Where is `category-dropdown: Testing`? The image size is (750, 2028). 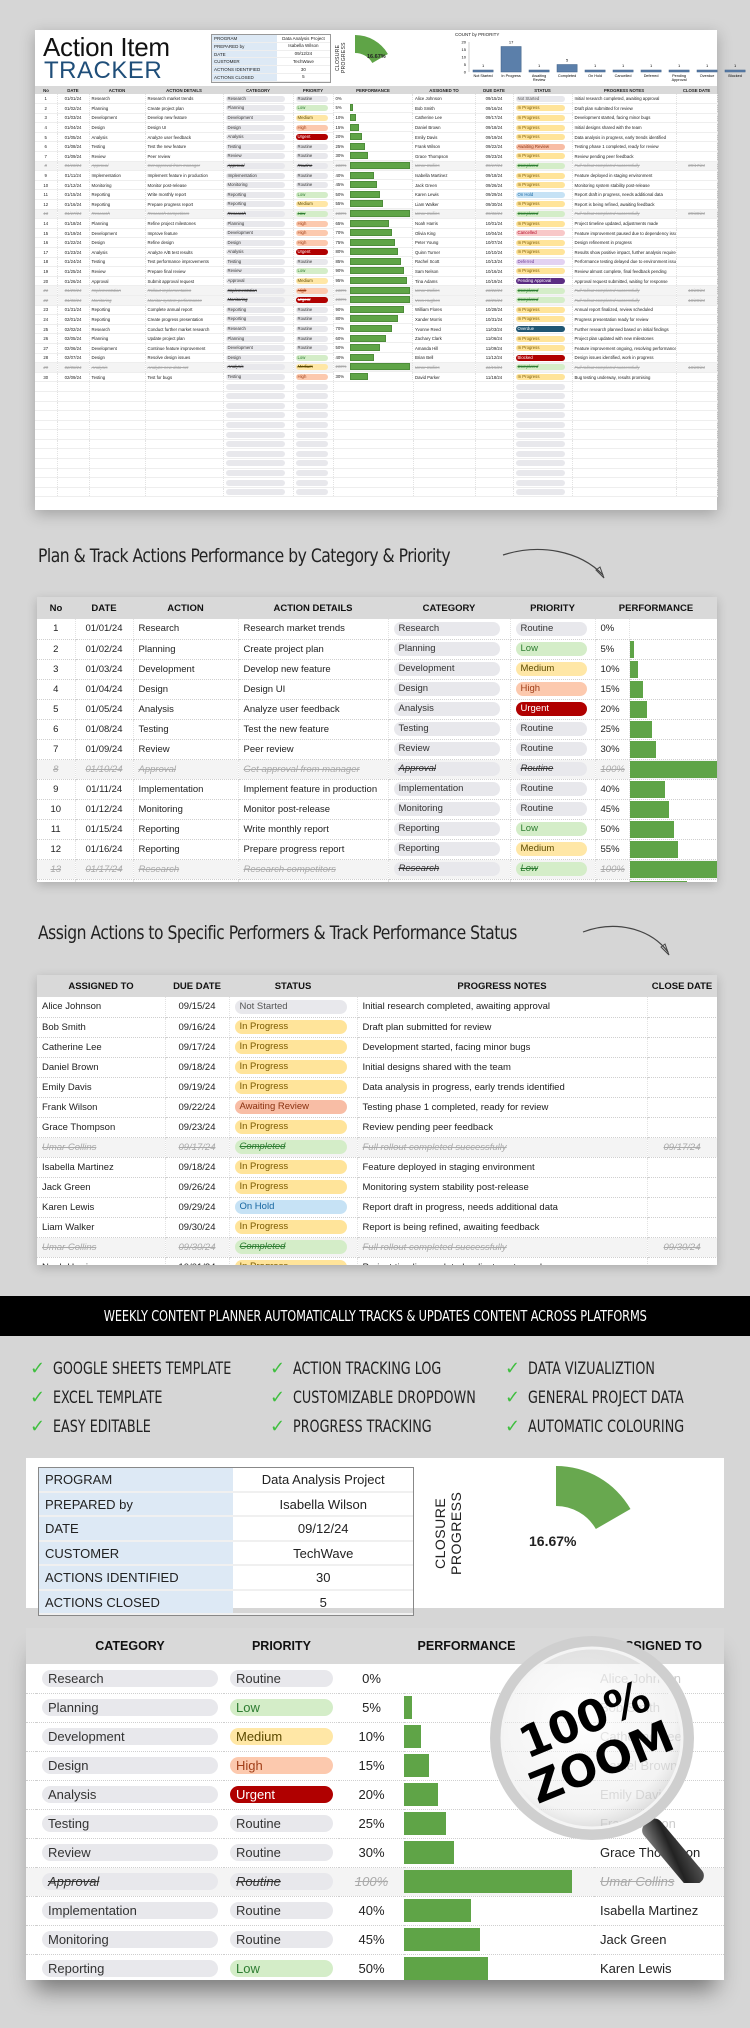
category-dropdown: Testing is located at coordinates (255, 377).